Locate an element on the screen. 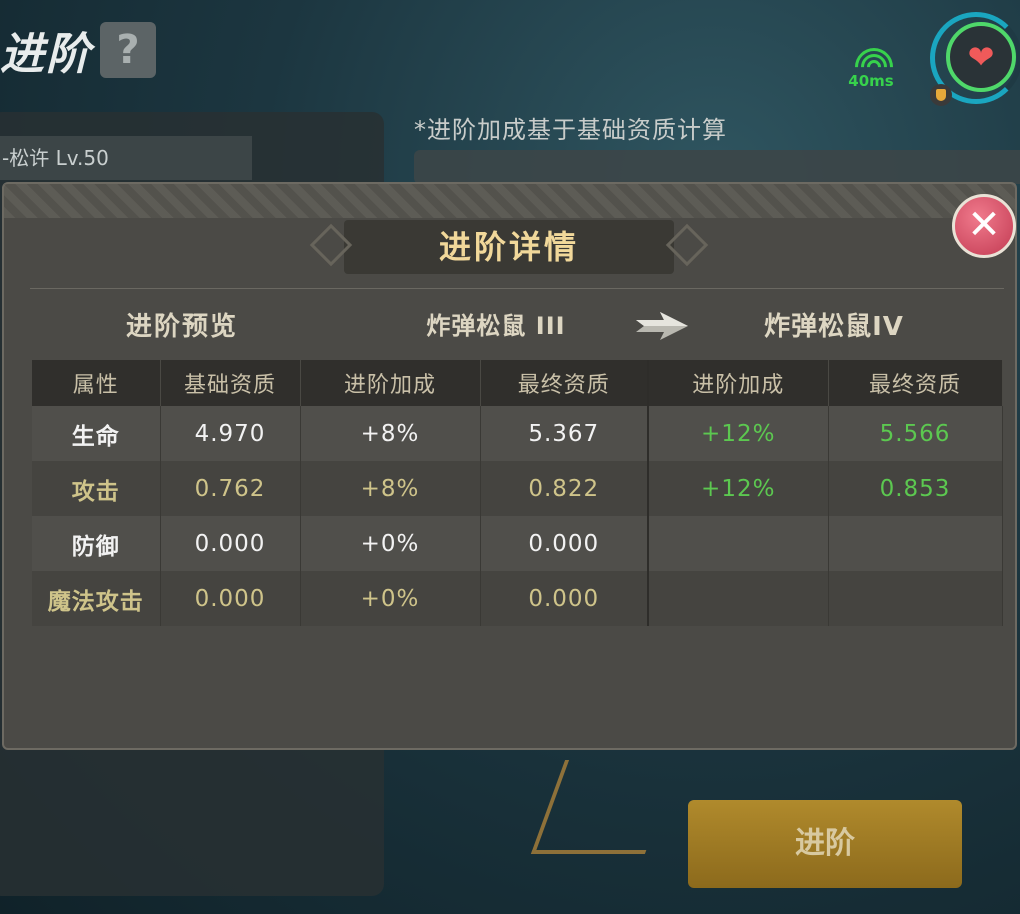  avatar: ❤ is located at coordinates (981, 57).